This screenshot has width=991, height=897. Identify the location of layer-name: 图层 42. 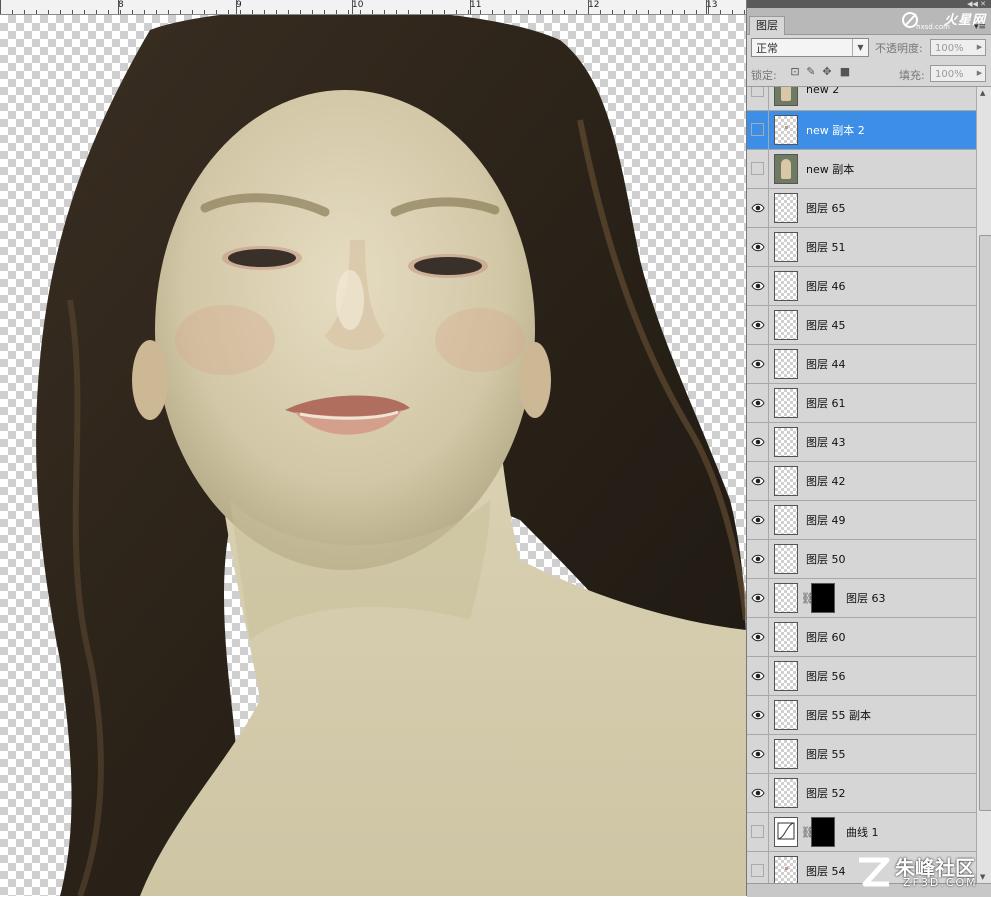
(826, 481).